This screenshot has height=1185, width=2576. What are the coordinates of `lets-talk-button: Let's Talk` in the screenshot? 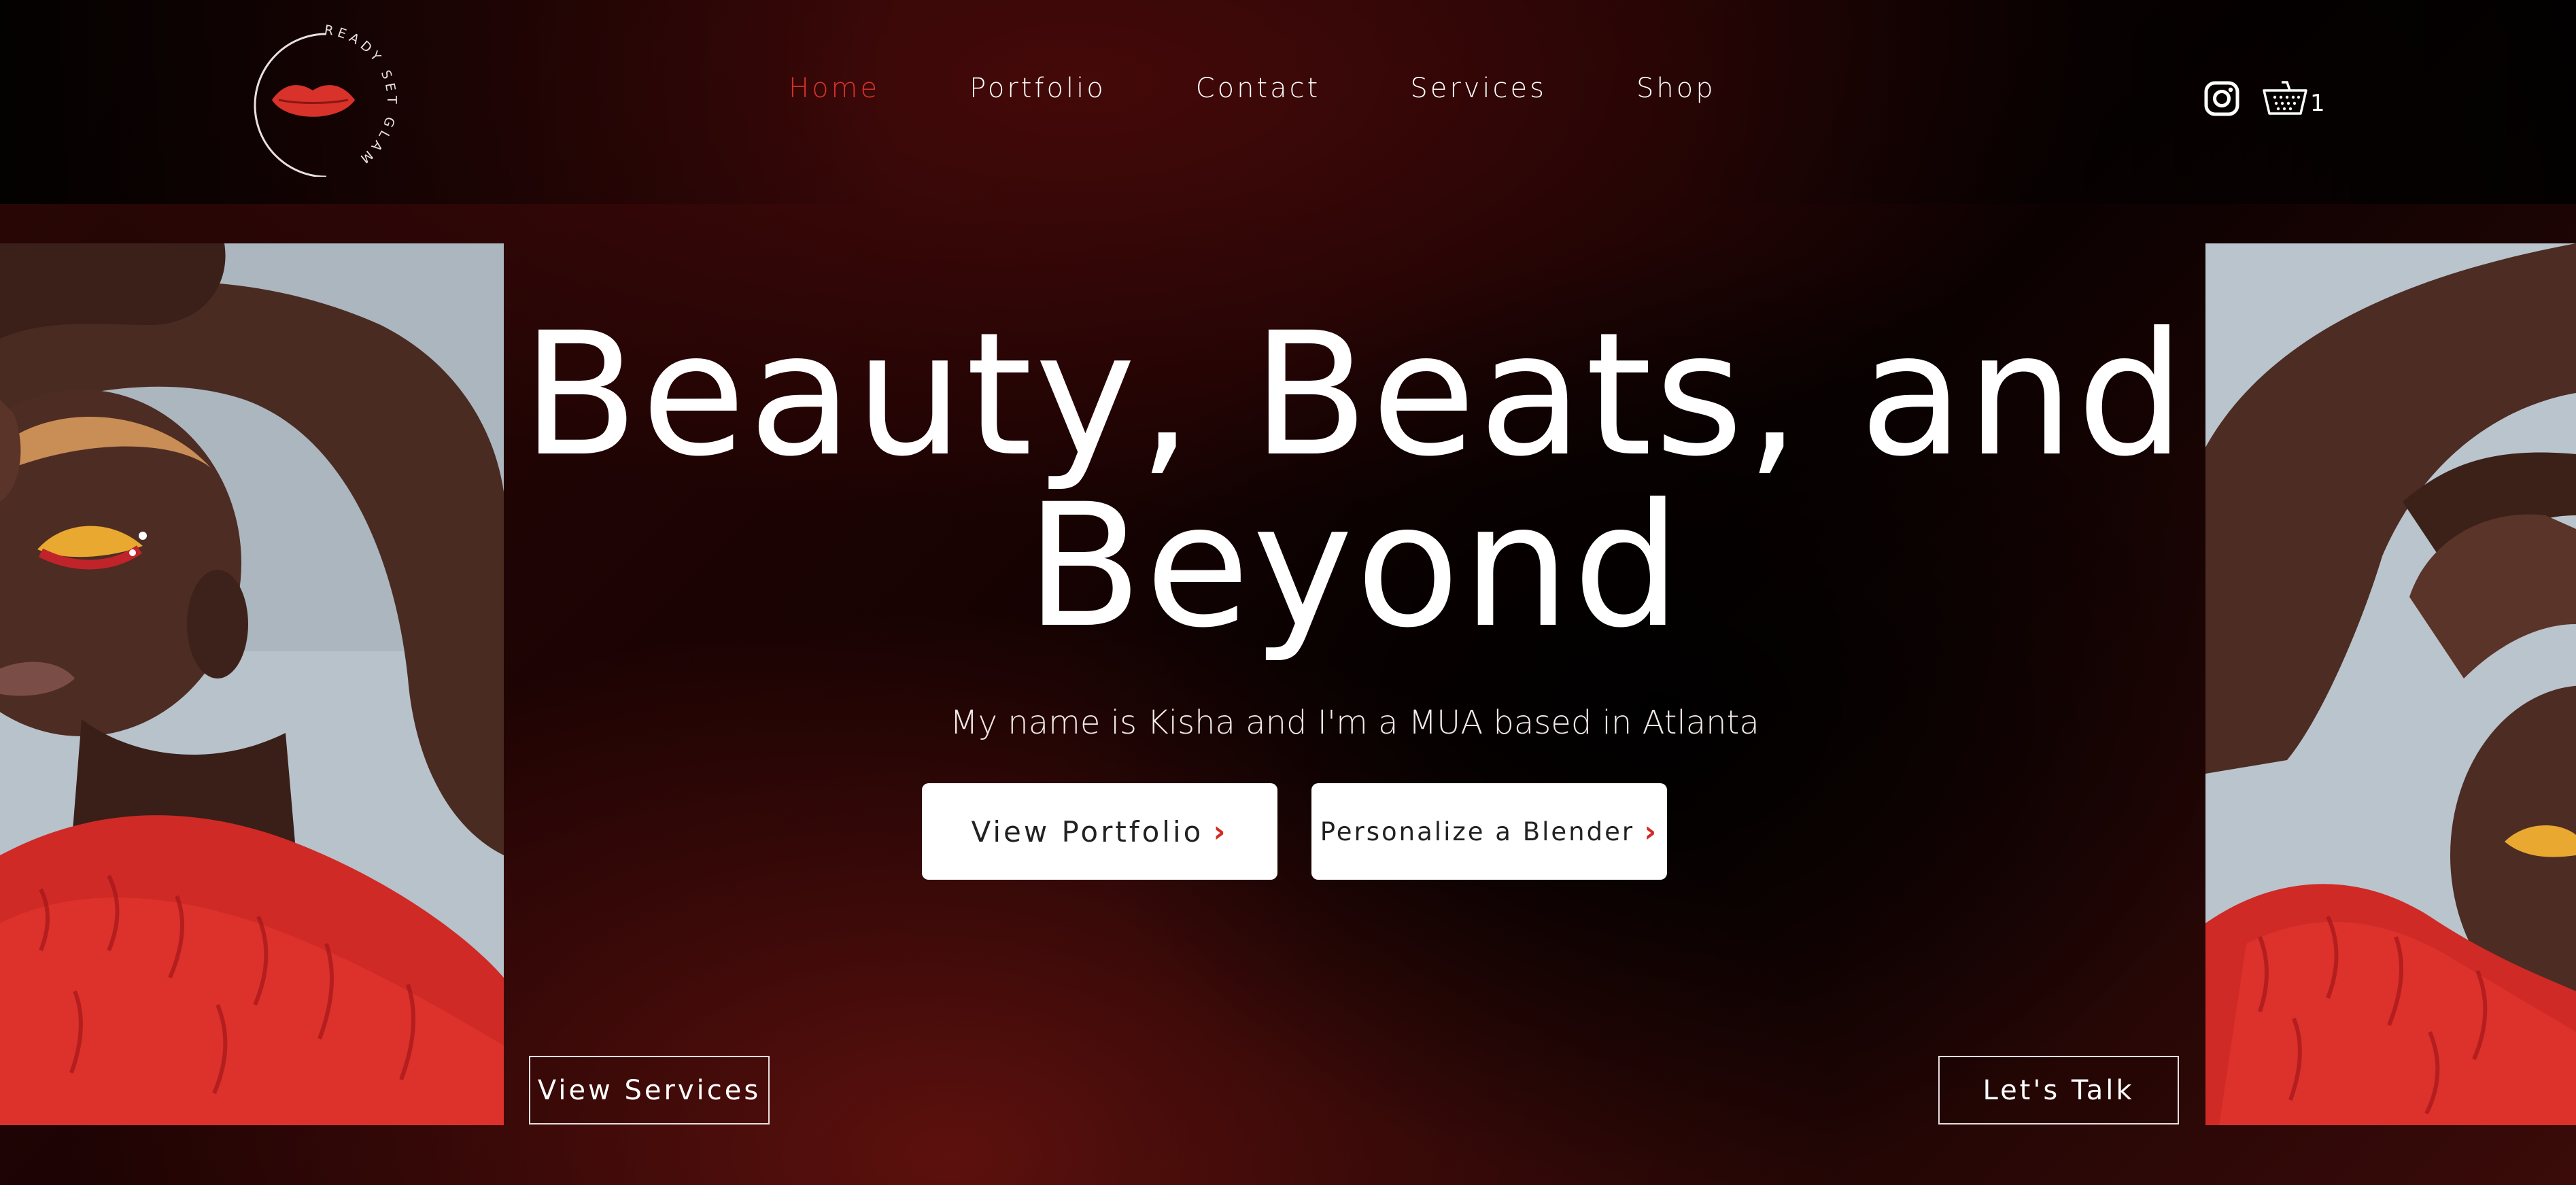 It's located at (2058, 1090).